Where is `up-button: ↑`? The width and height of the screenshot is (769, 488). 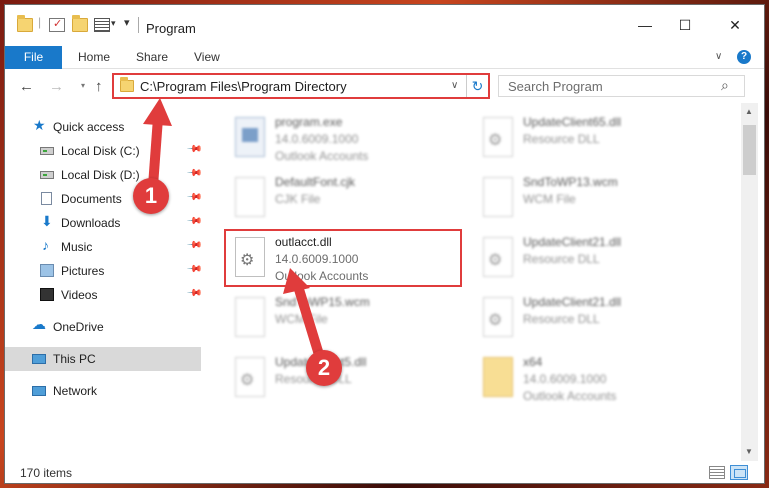
up-button: ↑ is located at coordinates (99, 86).